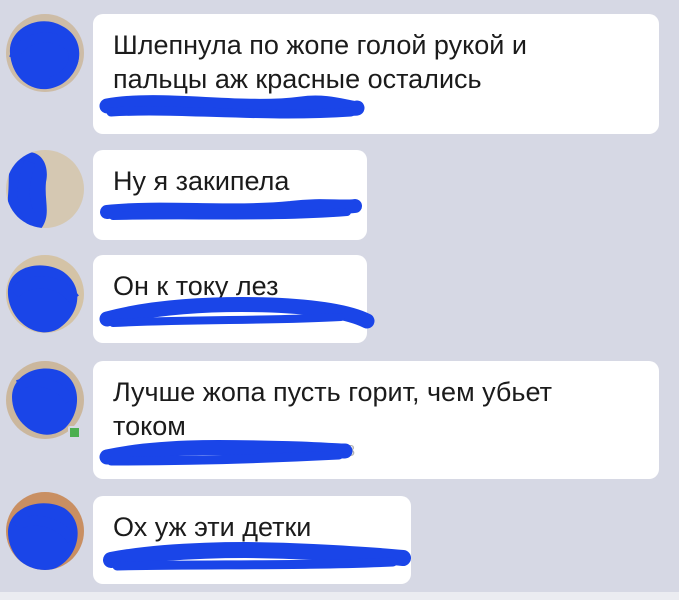  I want to click on bottom-input-strip, so click(339, 596).